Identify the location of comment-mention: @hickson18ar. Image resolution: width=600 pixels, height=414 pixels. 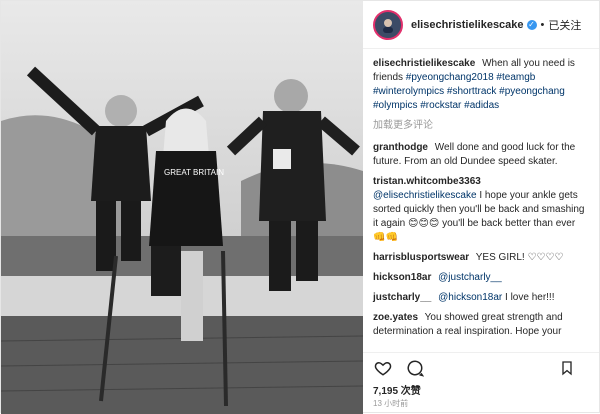
(470, 297).